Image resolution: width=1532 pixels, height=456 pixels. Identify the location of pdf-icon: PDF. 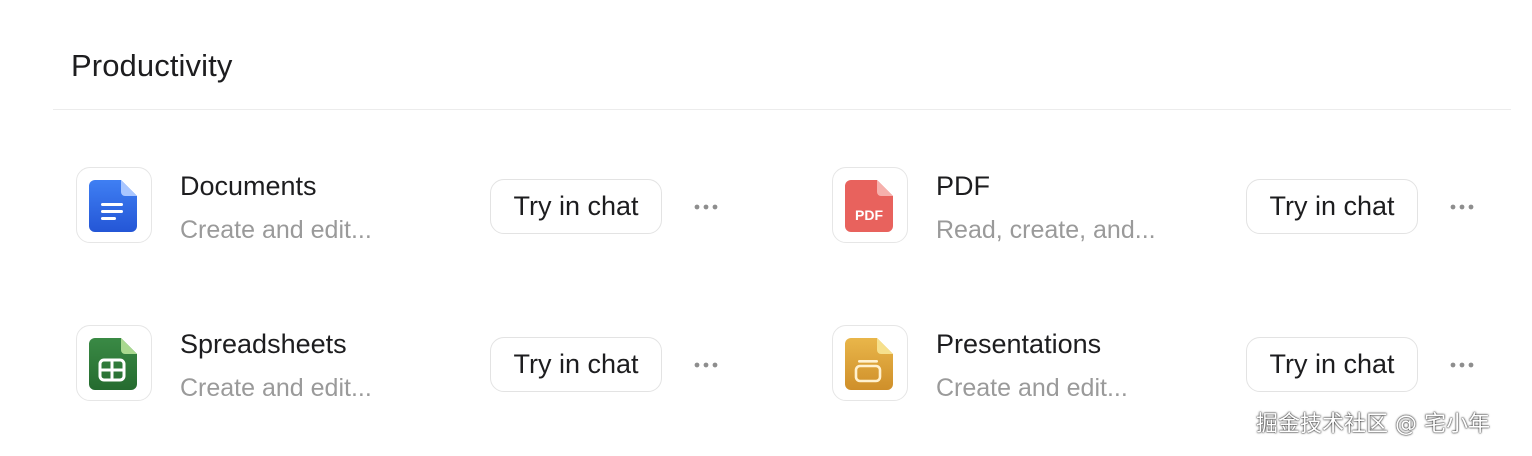
(869, 206).